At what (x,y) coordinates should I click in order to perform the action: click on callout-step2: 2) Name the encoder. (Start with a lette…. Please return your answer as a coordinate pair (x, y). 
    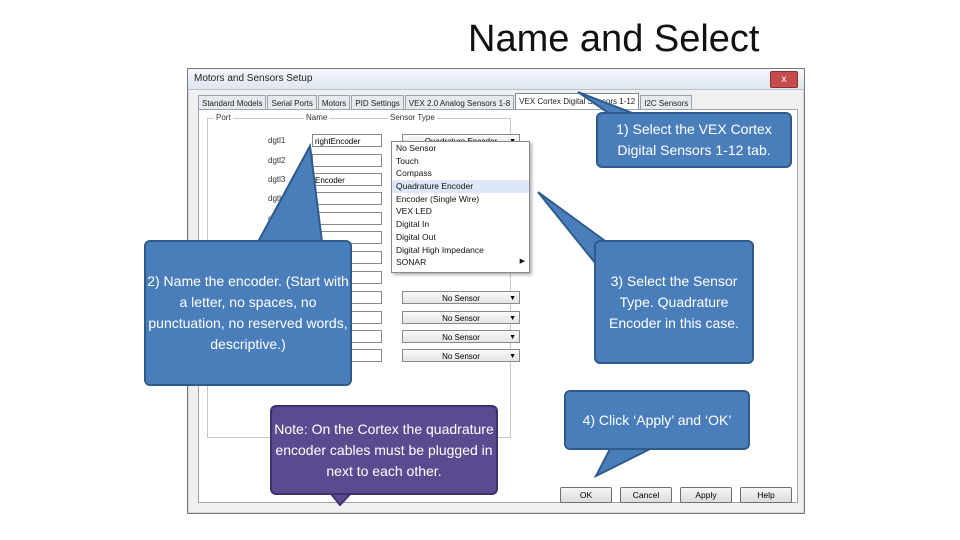
    Looking at the image, I should click on (248, 313).